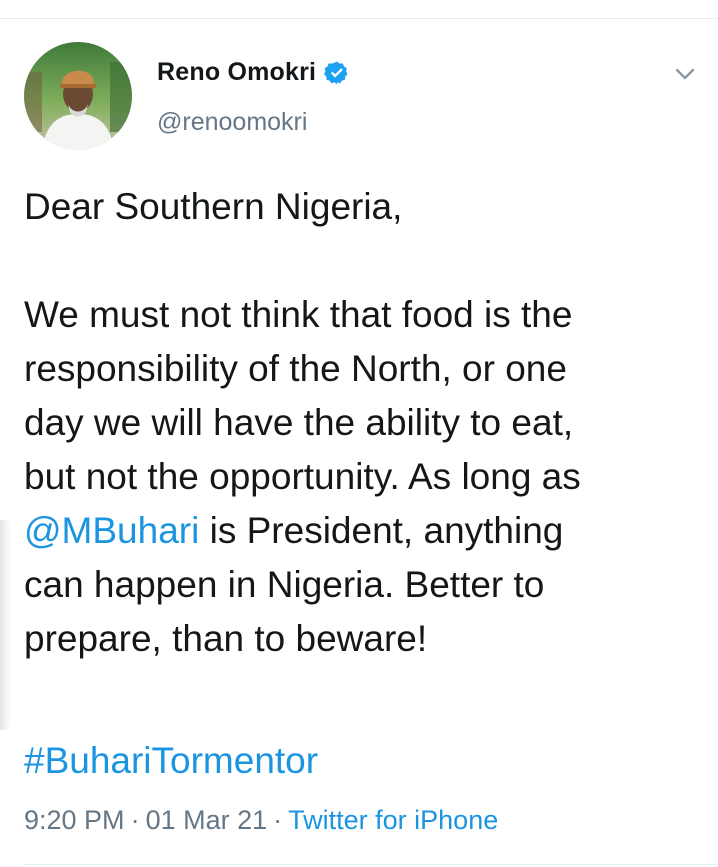  What do you see at coordinates (685, 74) in the screenshot?
I see `chevron-down-icon` at bounding box center [685, 74].